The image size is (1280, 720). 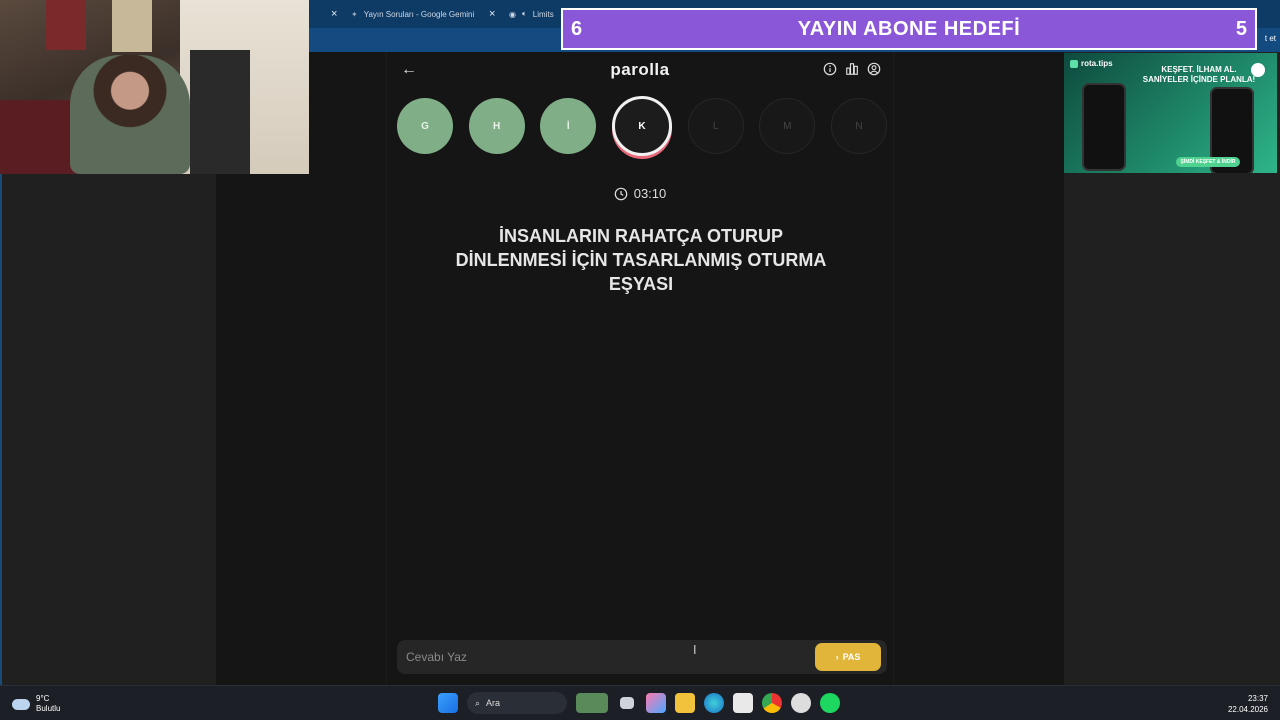 What do you see at coordinates (656, 703) in the screenshot?
I see `copilot-icon` at bounding box center [656, 703].